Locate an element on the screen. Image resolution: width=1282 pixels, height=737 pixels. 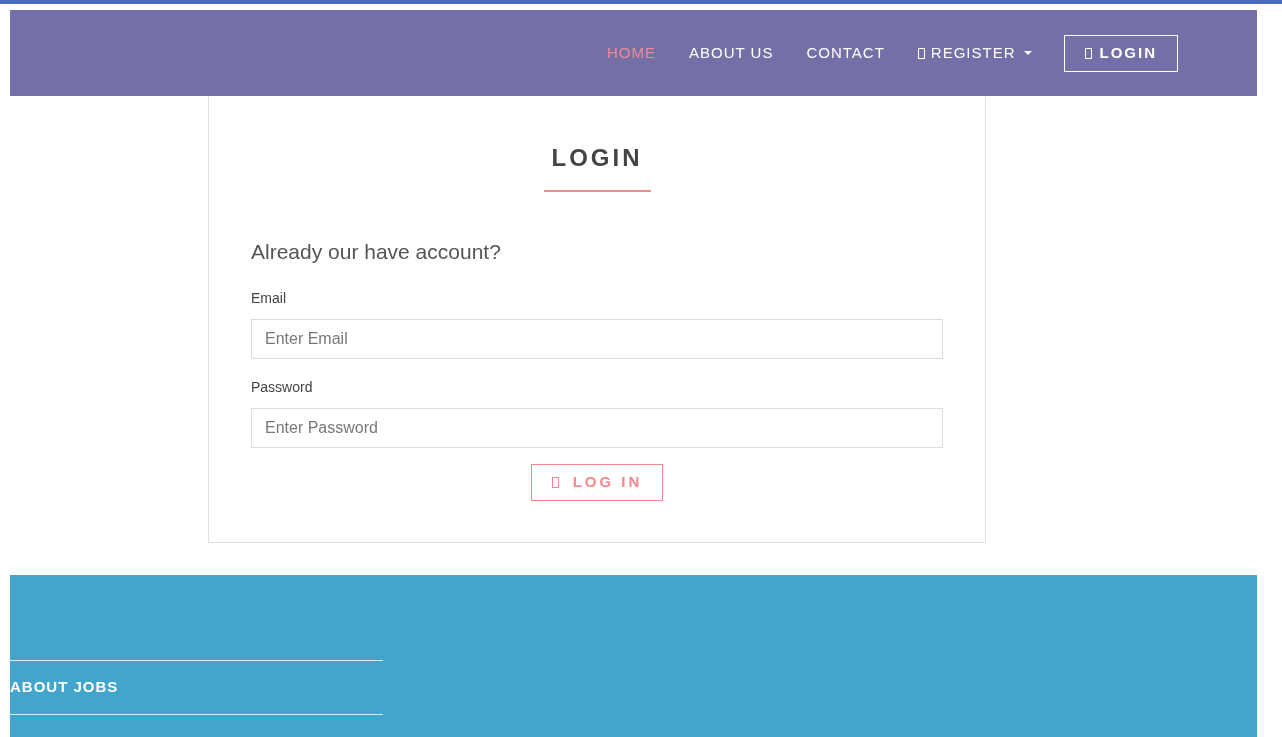
field-label: Email is located at coordinates (268, 298).